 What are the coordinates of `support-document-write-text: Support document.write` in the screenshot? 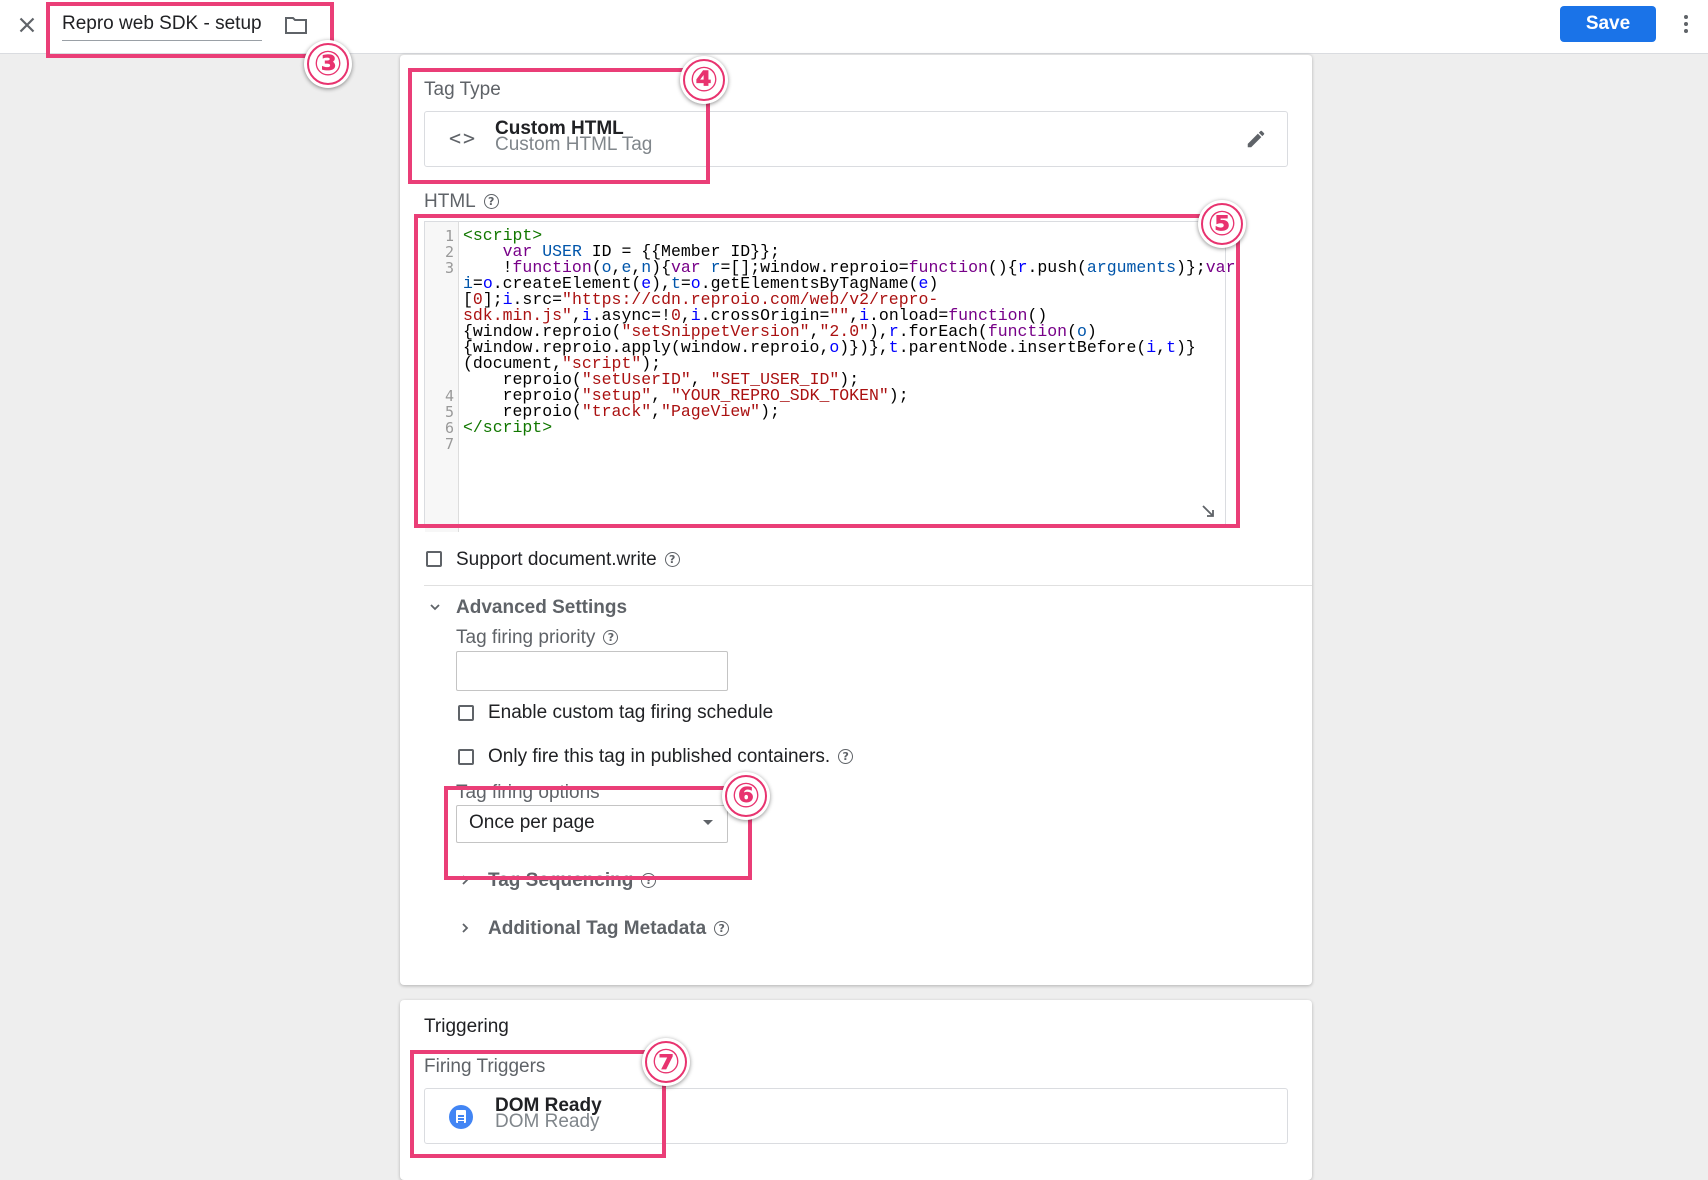 It's located at (556, 559).